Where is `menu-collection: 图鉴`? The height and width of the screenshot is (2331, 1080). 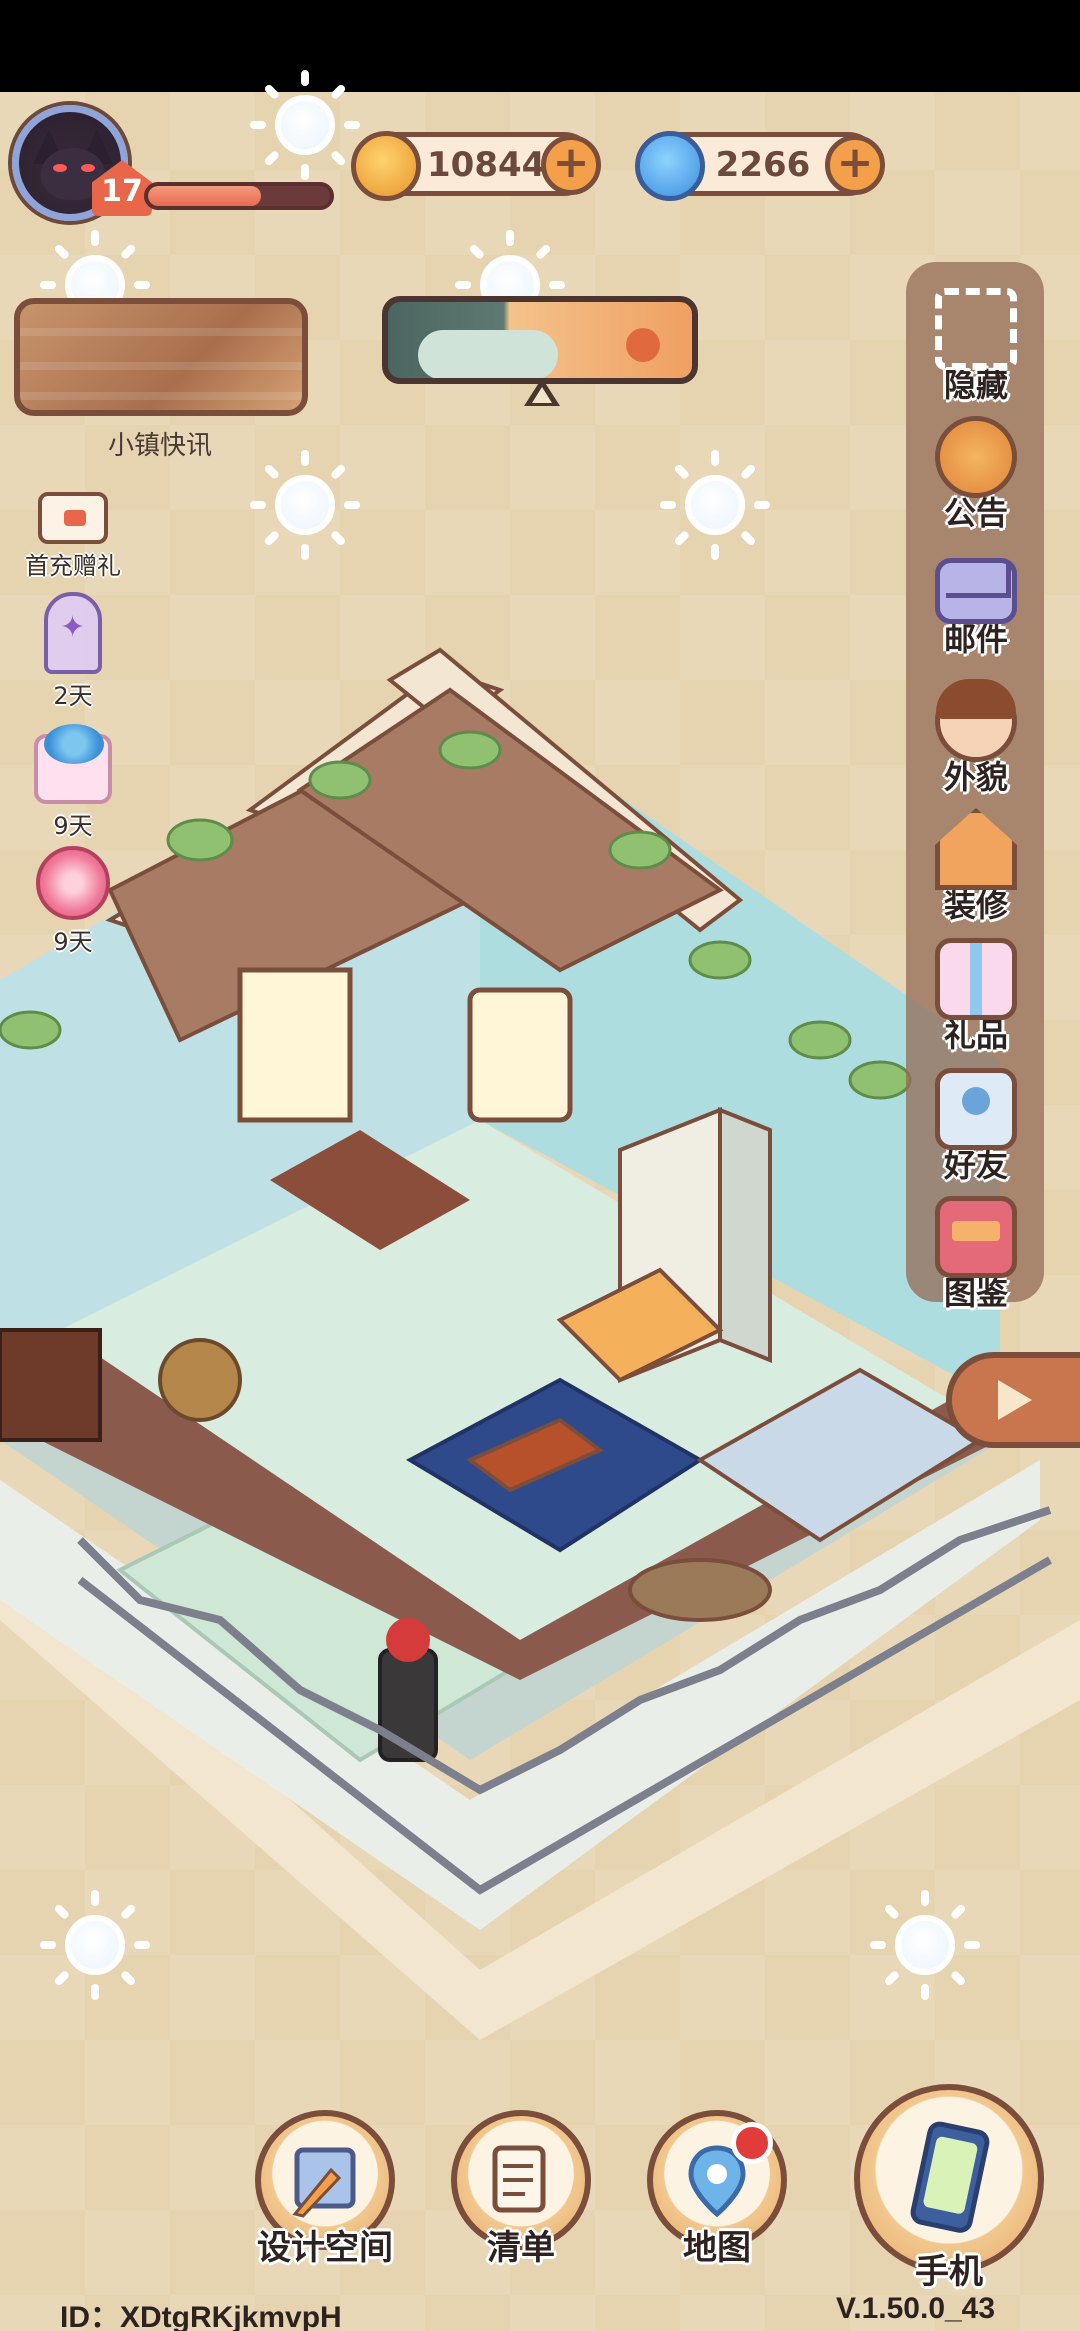 menu-collection: 图鉴 is located at coordinates (976, 1255).